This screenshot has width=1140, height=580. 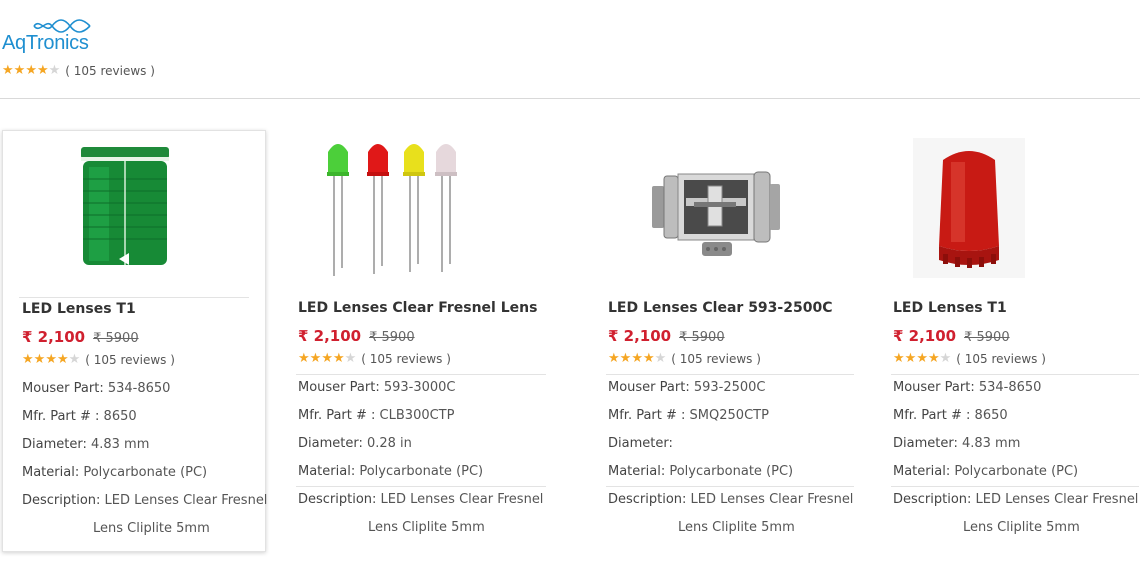 I want to click on product-title: LED Lenses Clear Fresnel Lens, so click(x=417, y=308).